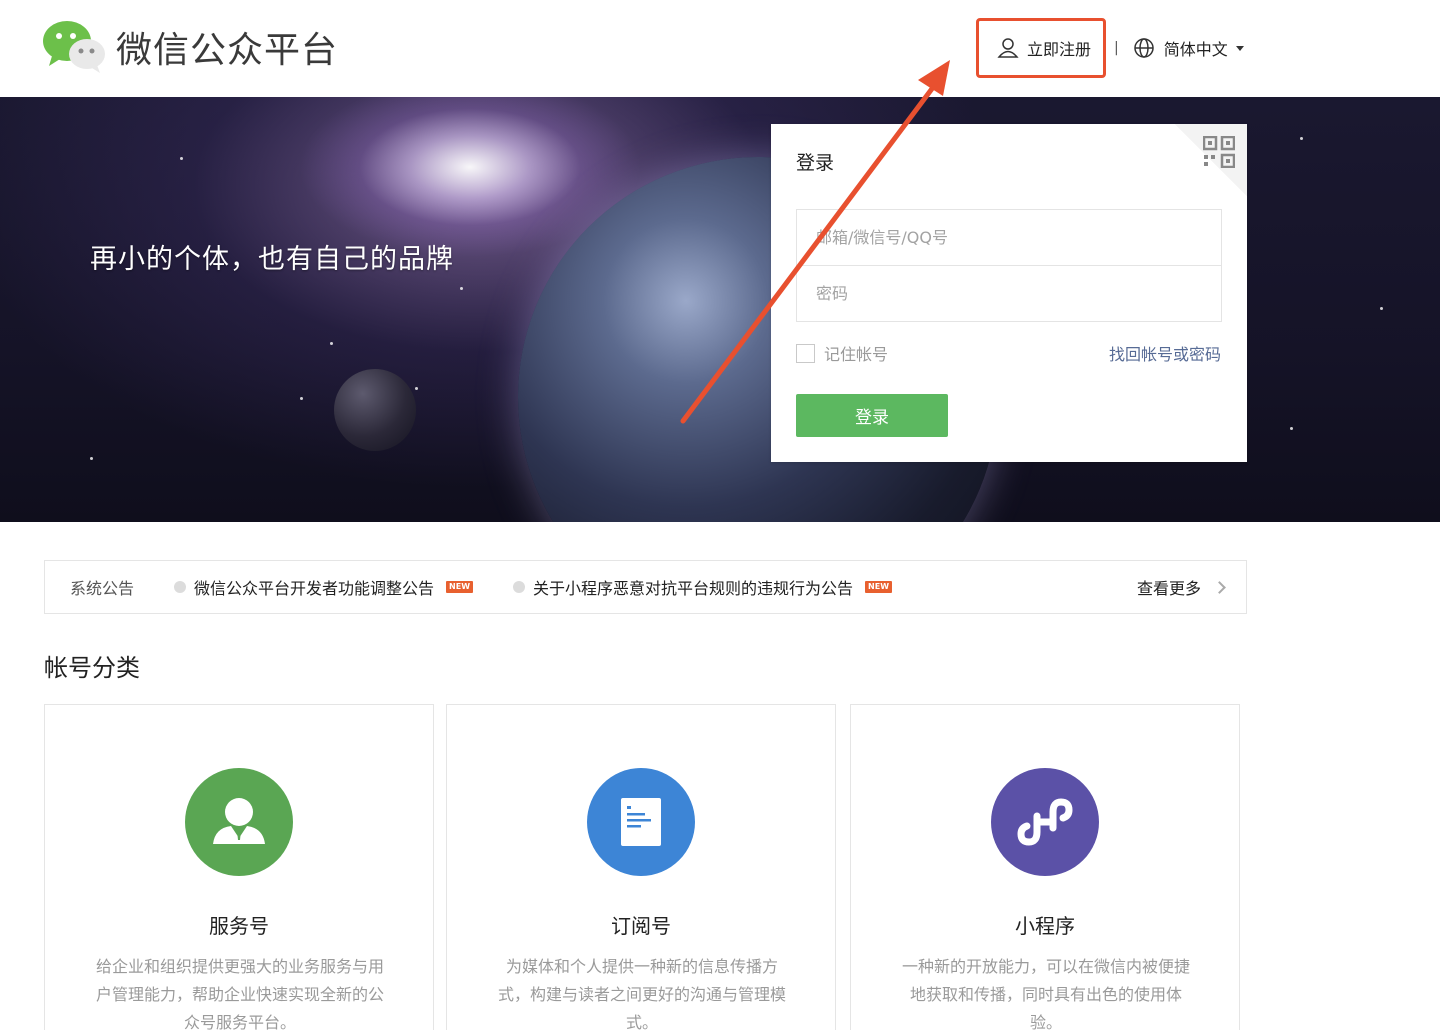  Describe the element at coordinates (720, 48) in the screenshot. I see `header: 微信公众平台 立即注册 | 简体中文` at that location.